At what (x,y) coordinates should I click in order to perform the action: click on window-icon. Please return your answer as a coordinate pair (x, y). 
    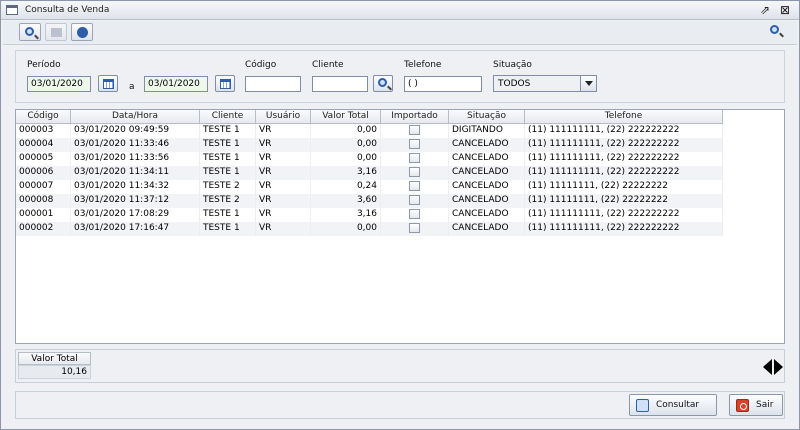
    Looking at the image, I should click on (12, 10).